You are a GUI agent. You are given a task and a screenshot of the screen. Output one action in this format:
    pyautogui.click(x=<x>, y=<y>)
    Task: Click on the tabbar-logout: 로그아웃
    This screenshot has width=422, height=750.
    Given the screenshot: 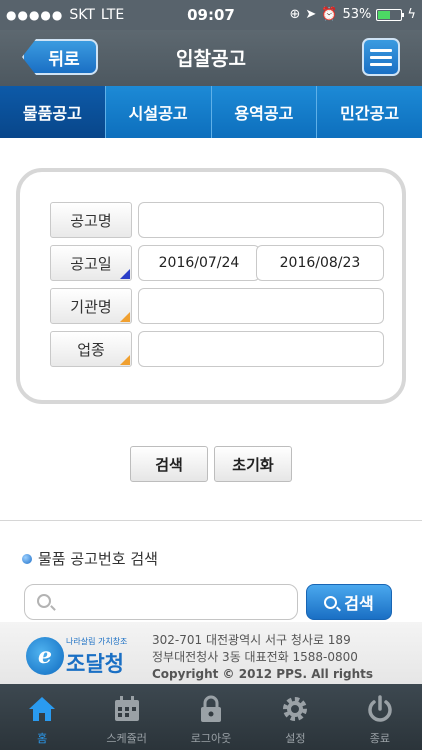 What is the action you would take?
    pyautogui.click(x=211, y=717)
    